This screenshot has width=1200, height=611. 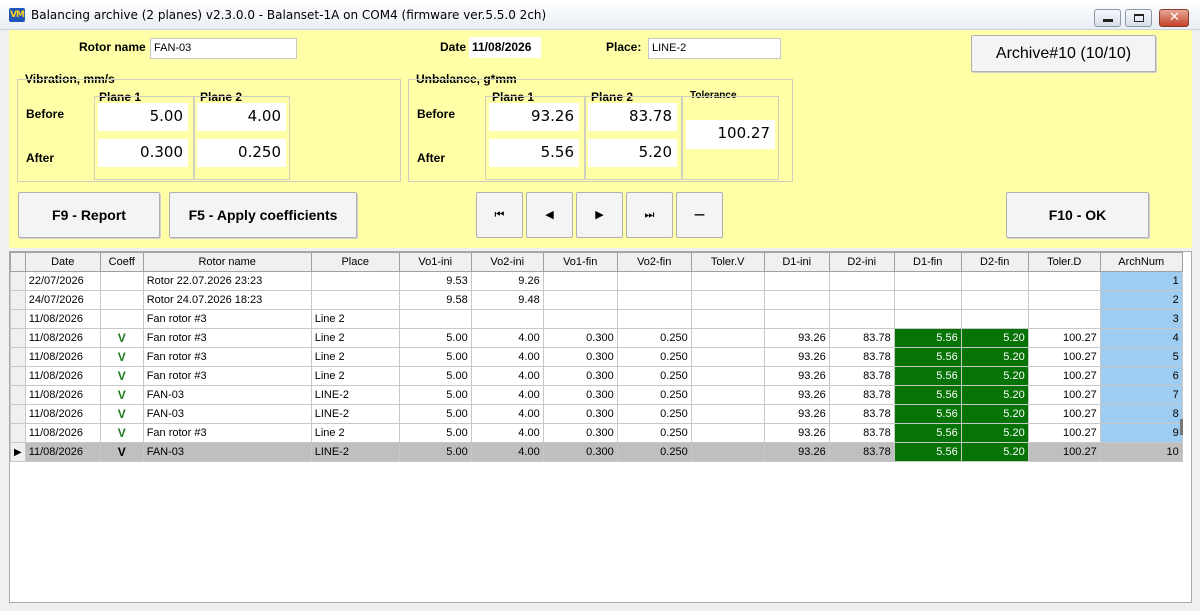 I want to click on cell-place, so click(x=355, y=300).